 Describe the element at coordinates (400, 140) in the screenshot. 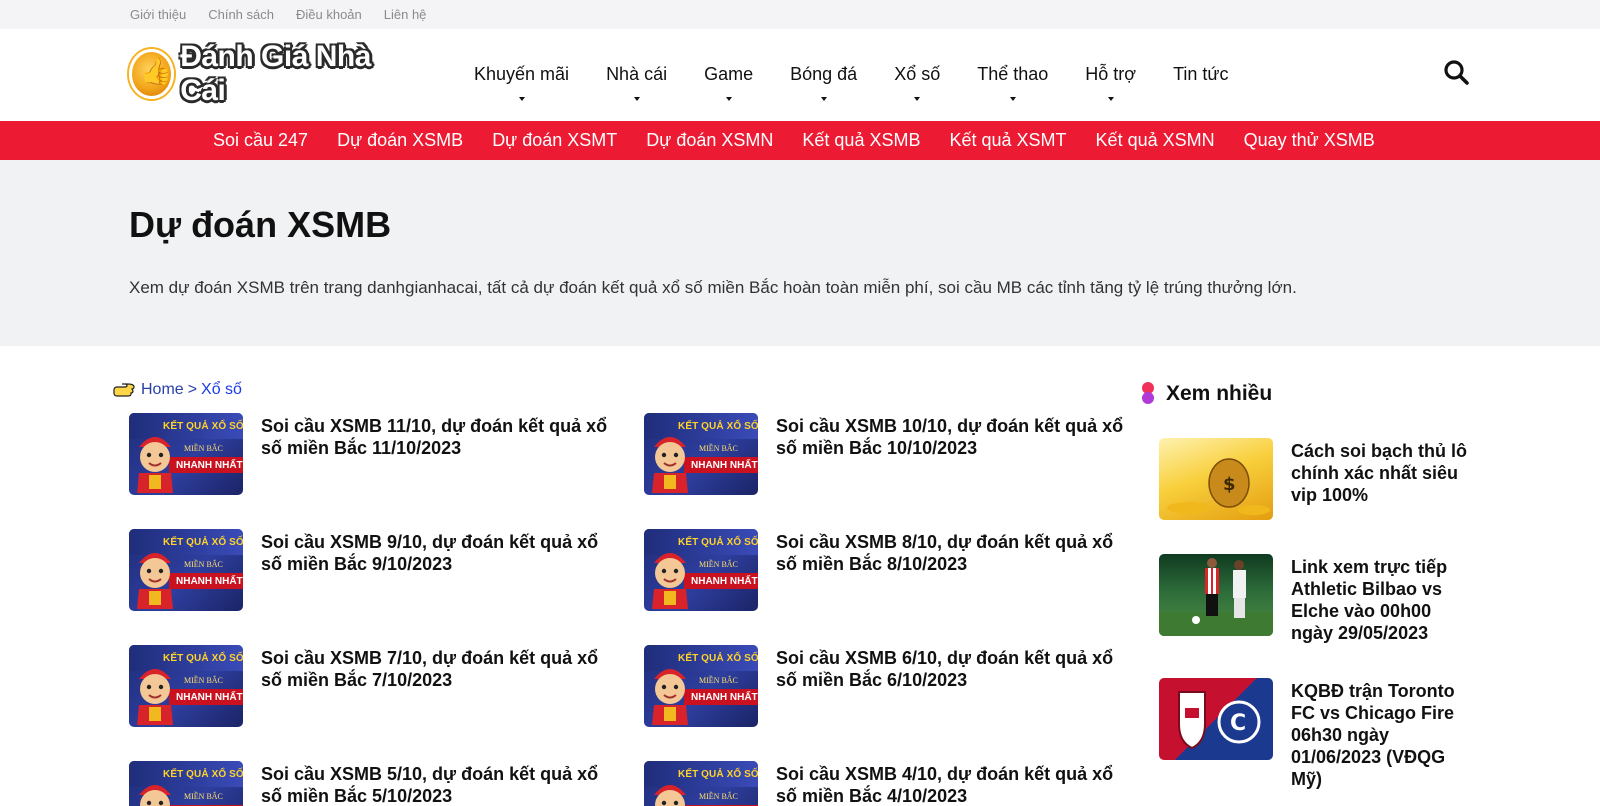

I see `subnav-du-doan-xsmb: Dự đoán XSMB` at that location.